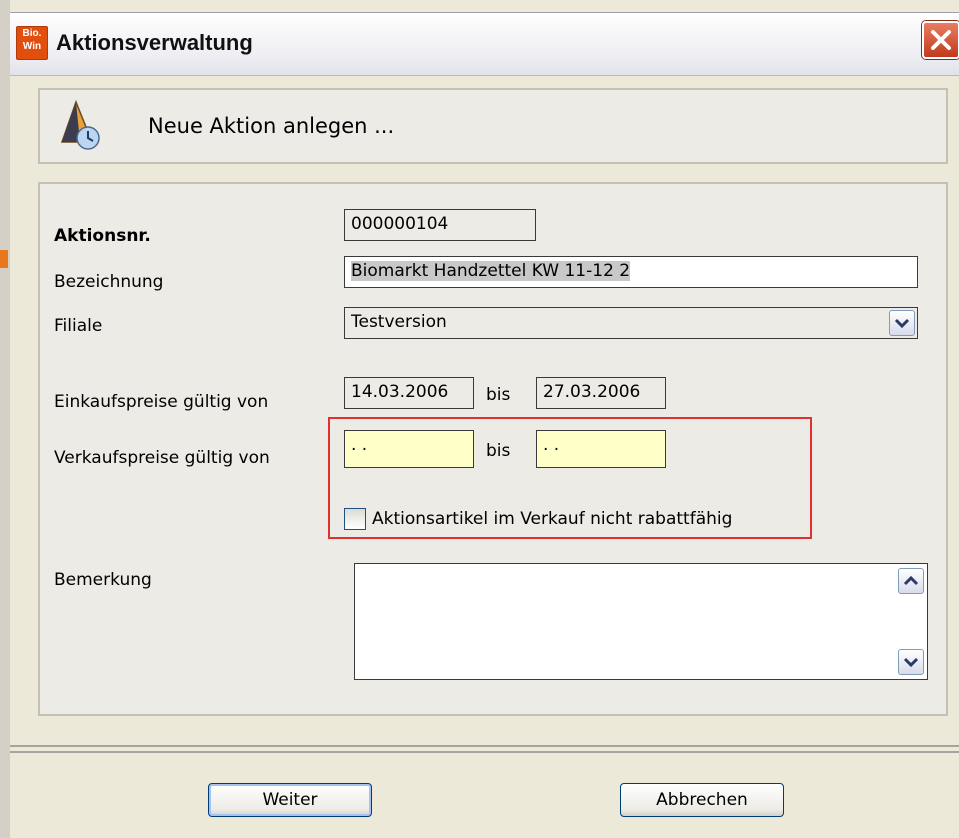 The height and width of the screenshot is (838, 959). What do you see at coordinates (484, 44) in the screenshot?
I see `title-bar: Bio. Win Aktionsverwaltung` at bounding box center [484, 44].